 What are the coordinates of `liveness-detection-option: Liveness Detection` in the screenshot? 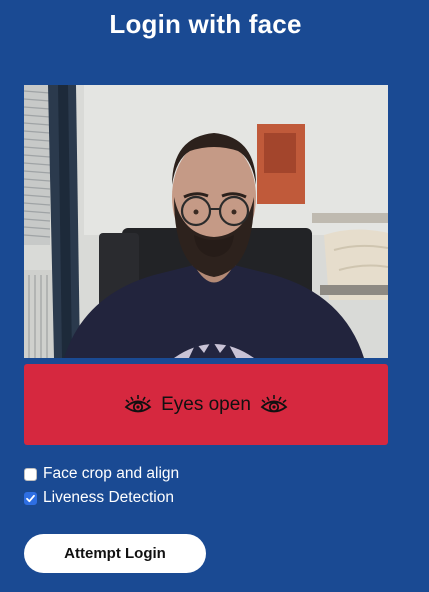 It's located at (101, 498).